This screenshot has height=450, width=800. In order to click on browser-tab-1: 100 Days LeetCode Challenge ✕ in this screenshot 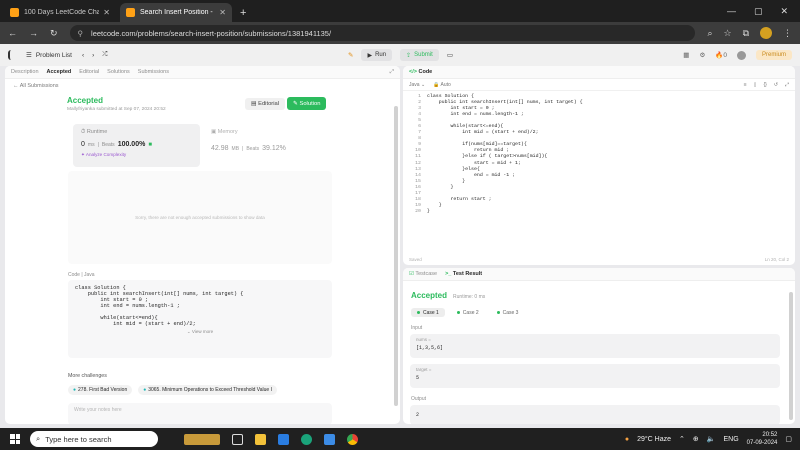, I will do `click(60, 12)`.